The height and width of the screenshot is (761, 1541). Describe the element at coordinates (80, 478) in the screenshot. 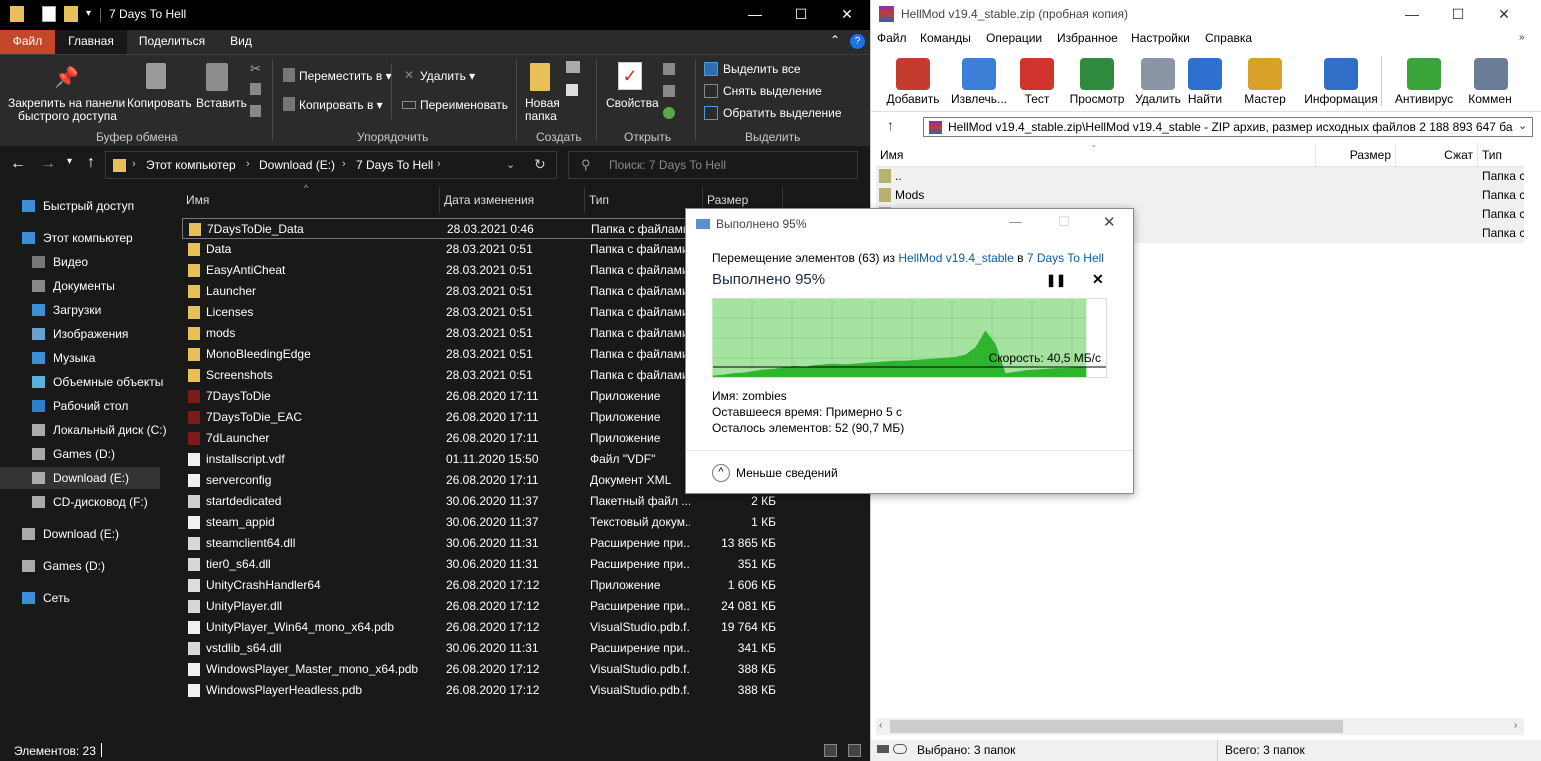

I see `sidebar-item: Download (E:)` at that location.